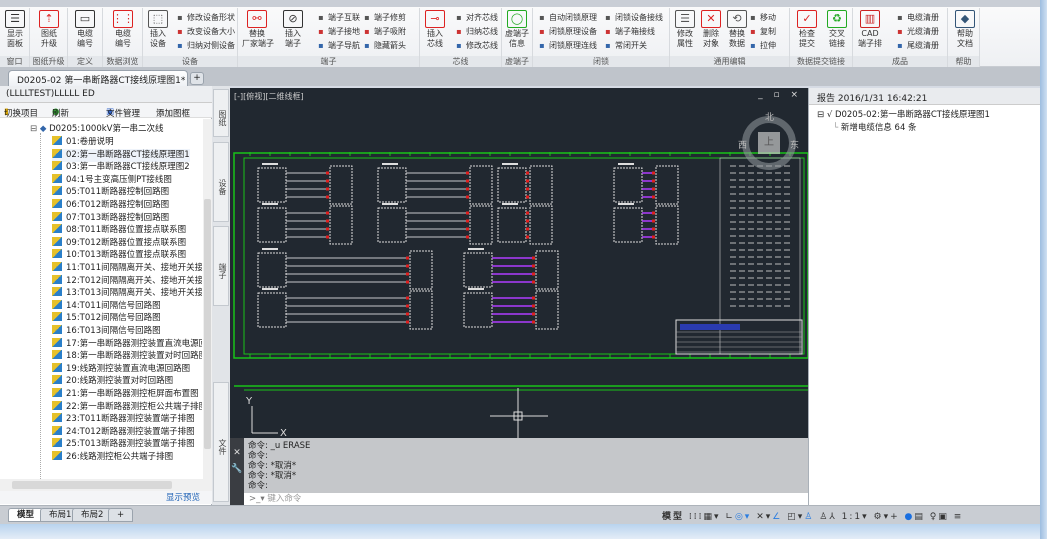 The width and height of the screenshot is (1047, 539). What do you see at coordinates (106, 306) in the screenshot?
I see `tree-item: 14:T011间隔信号回路图` at bounding box center [106, 306].